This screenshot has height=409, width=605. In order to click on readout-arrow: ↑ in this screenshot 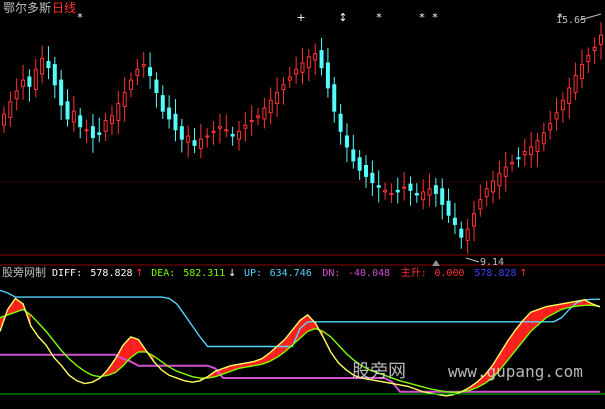, I will do `click(139, 273)`.